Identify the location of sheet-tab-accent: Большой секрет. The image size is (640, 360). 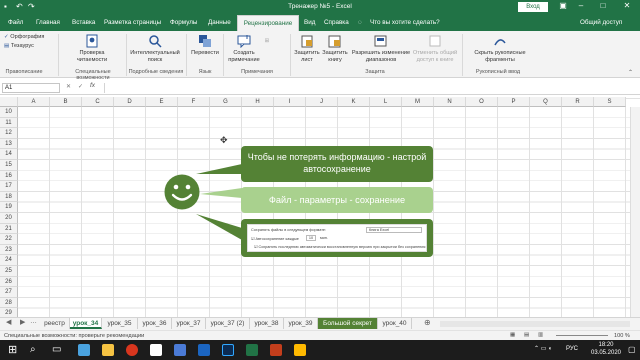
(348, 323).